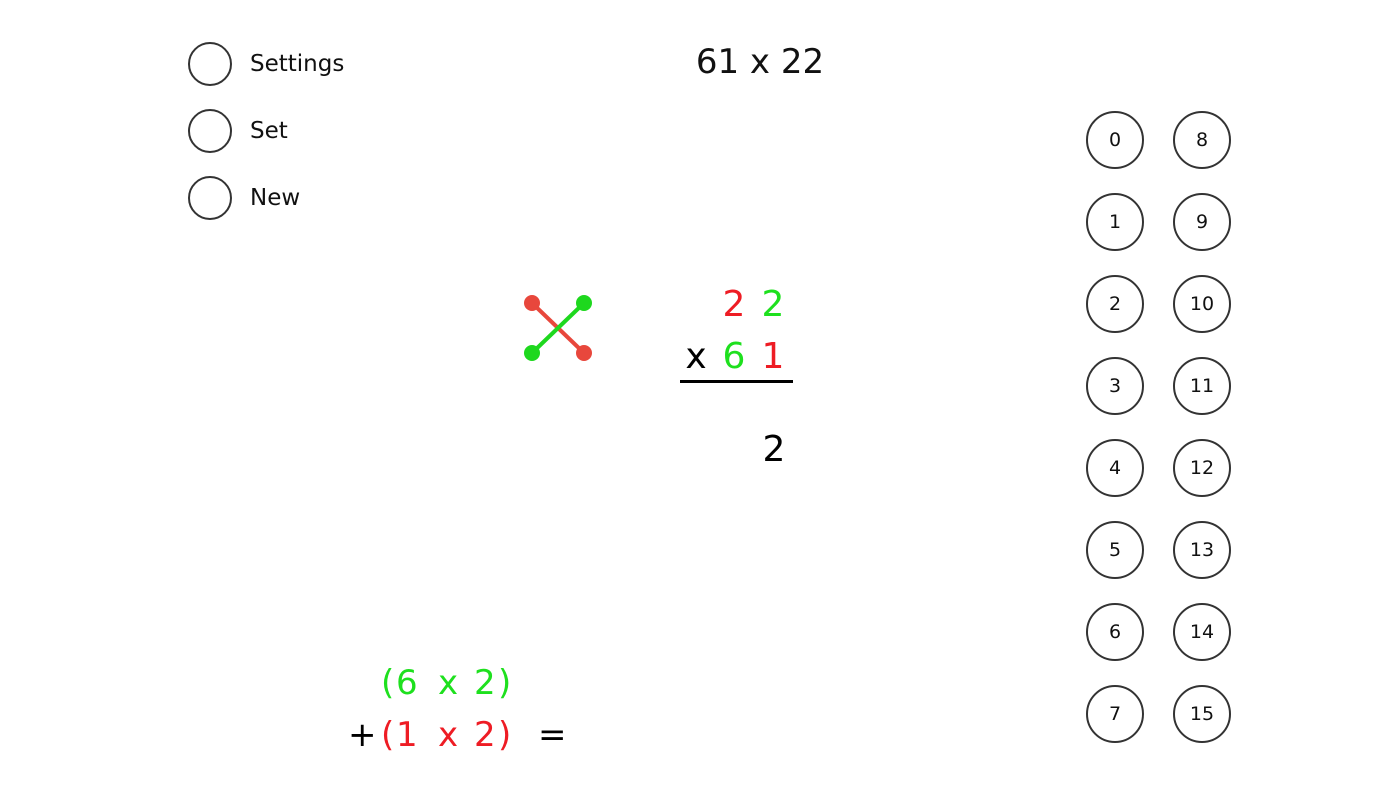 Image resolution: width=1399 pixels, height=787 pixels. I want to click on number-button-7: 7, so click(1115, 714).